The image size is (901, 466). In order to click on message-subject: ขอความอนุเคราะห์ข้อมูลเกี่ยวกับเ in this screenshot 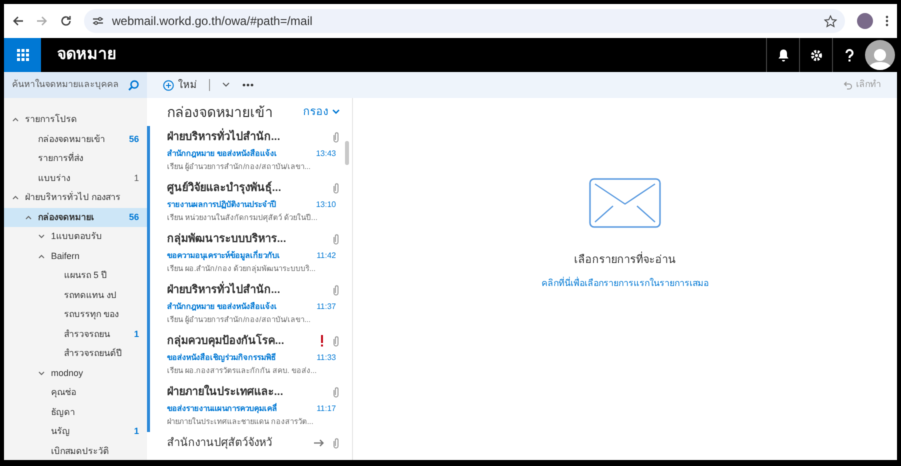, I will do `click(224, 256)`.